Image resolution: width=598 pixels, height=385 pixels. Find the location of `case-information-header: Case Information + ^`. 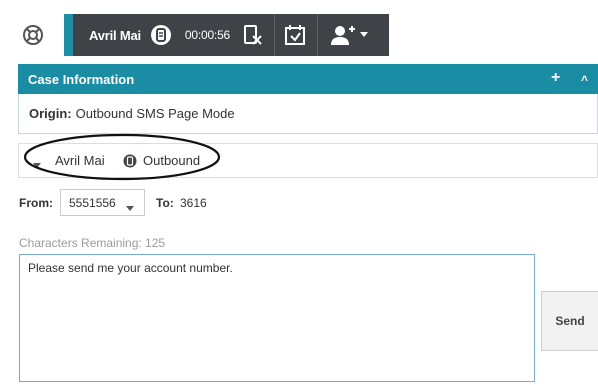

case-information-header: Case Information + ^ is located at coordinates (308, 79).